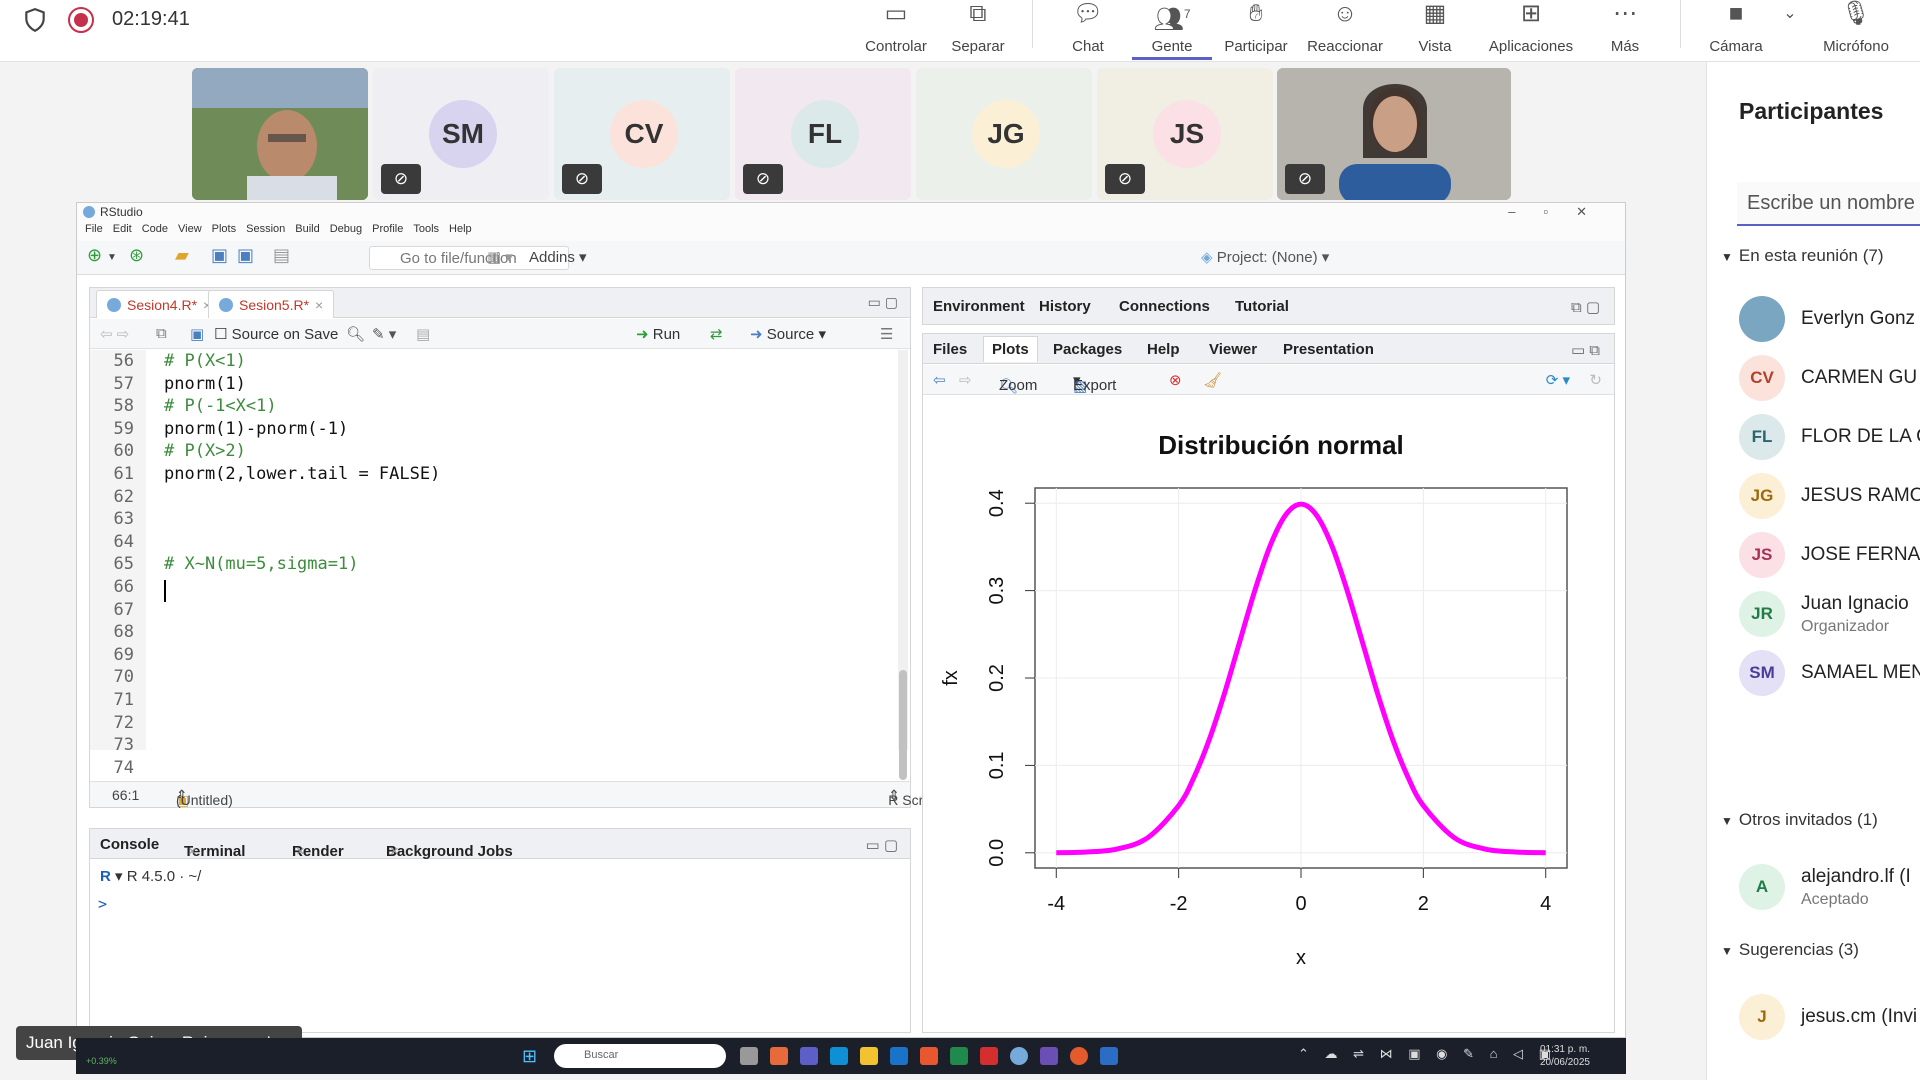 The image size is (1920, 1080). Describe the element at coordinates (839, 1056) in the screenshot. I see `edge-icon` at that location.